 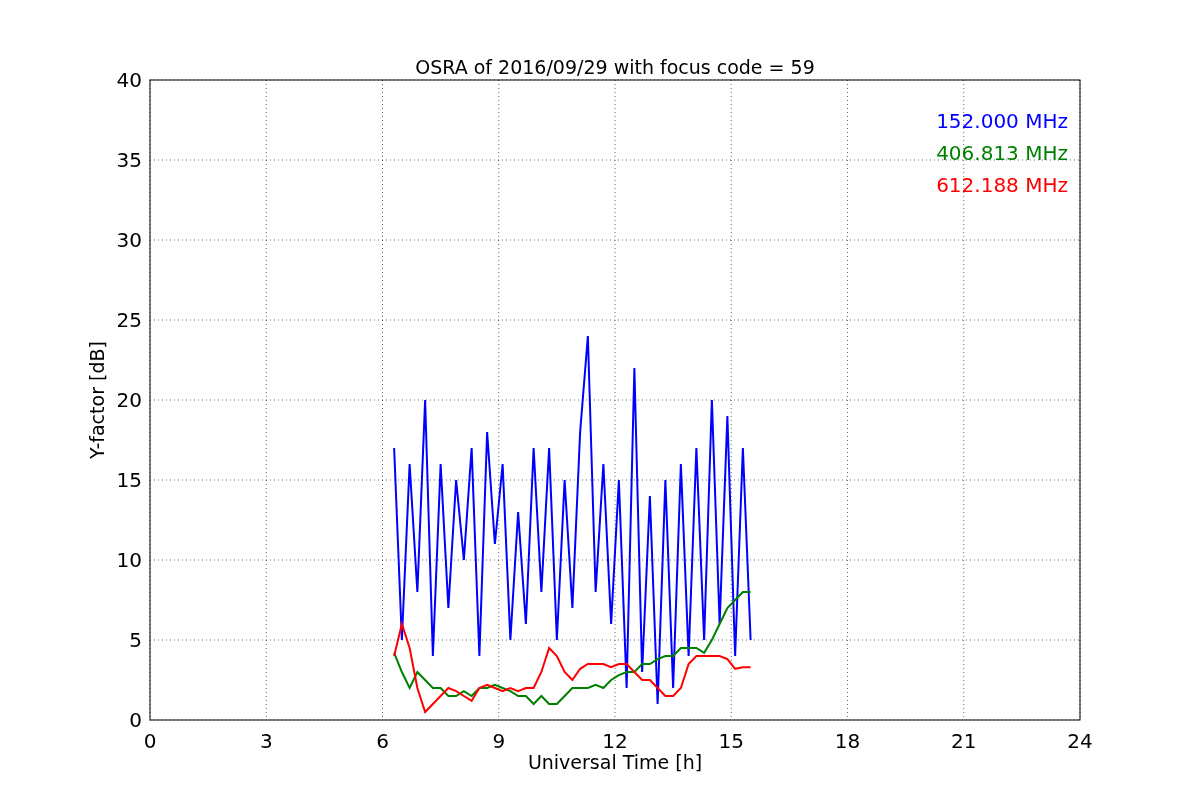 What do you see at coordinates (1002, 185) in the screenshot?
I see `legend-label: 612.188 MHz` at bounding box center [1002, 185].